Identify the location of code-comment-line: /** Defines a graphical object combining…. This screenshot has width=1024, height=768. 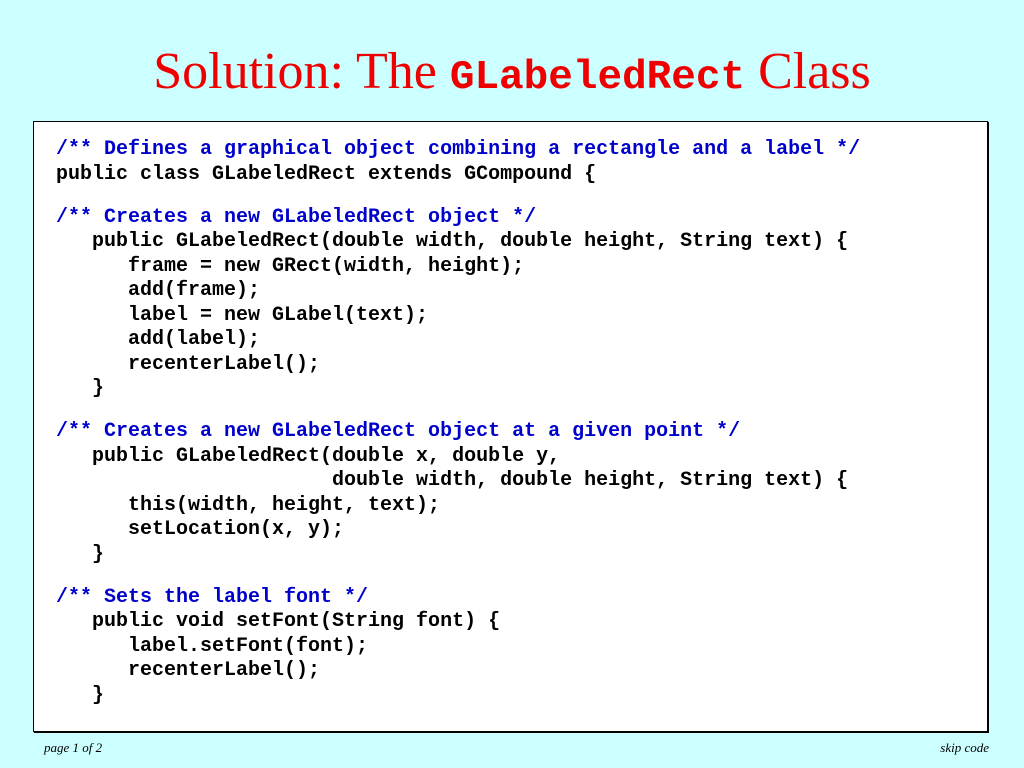
(458, 149).